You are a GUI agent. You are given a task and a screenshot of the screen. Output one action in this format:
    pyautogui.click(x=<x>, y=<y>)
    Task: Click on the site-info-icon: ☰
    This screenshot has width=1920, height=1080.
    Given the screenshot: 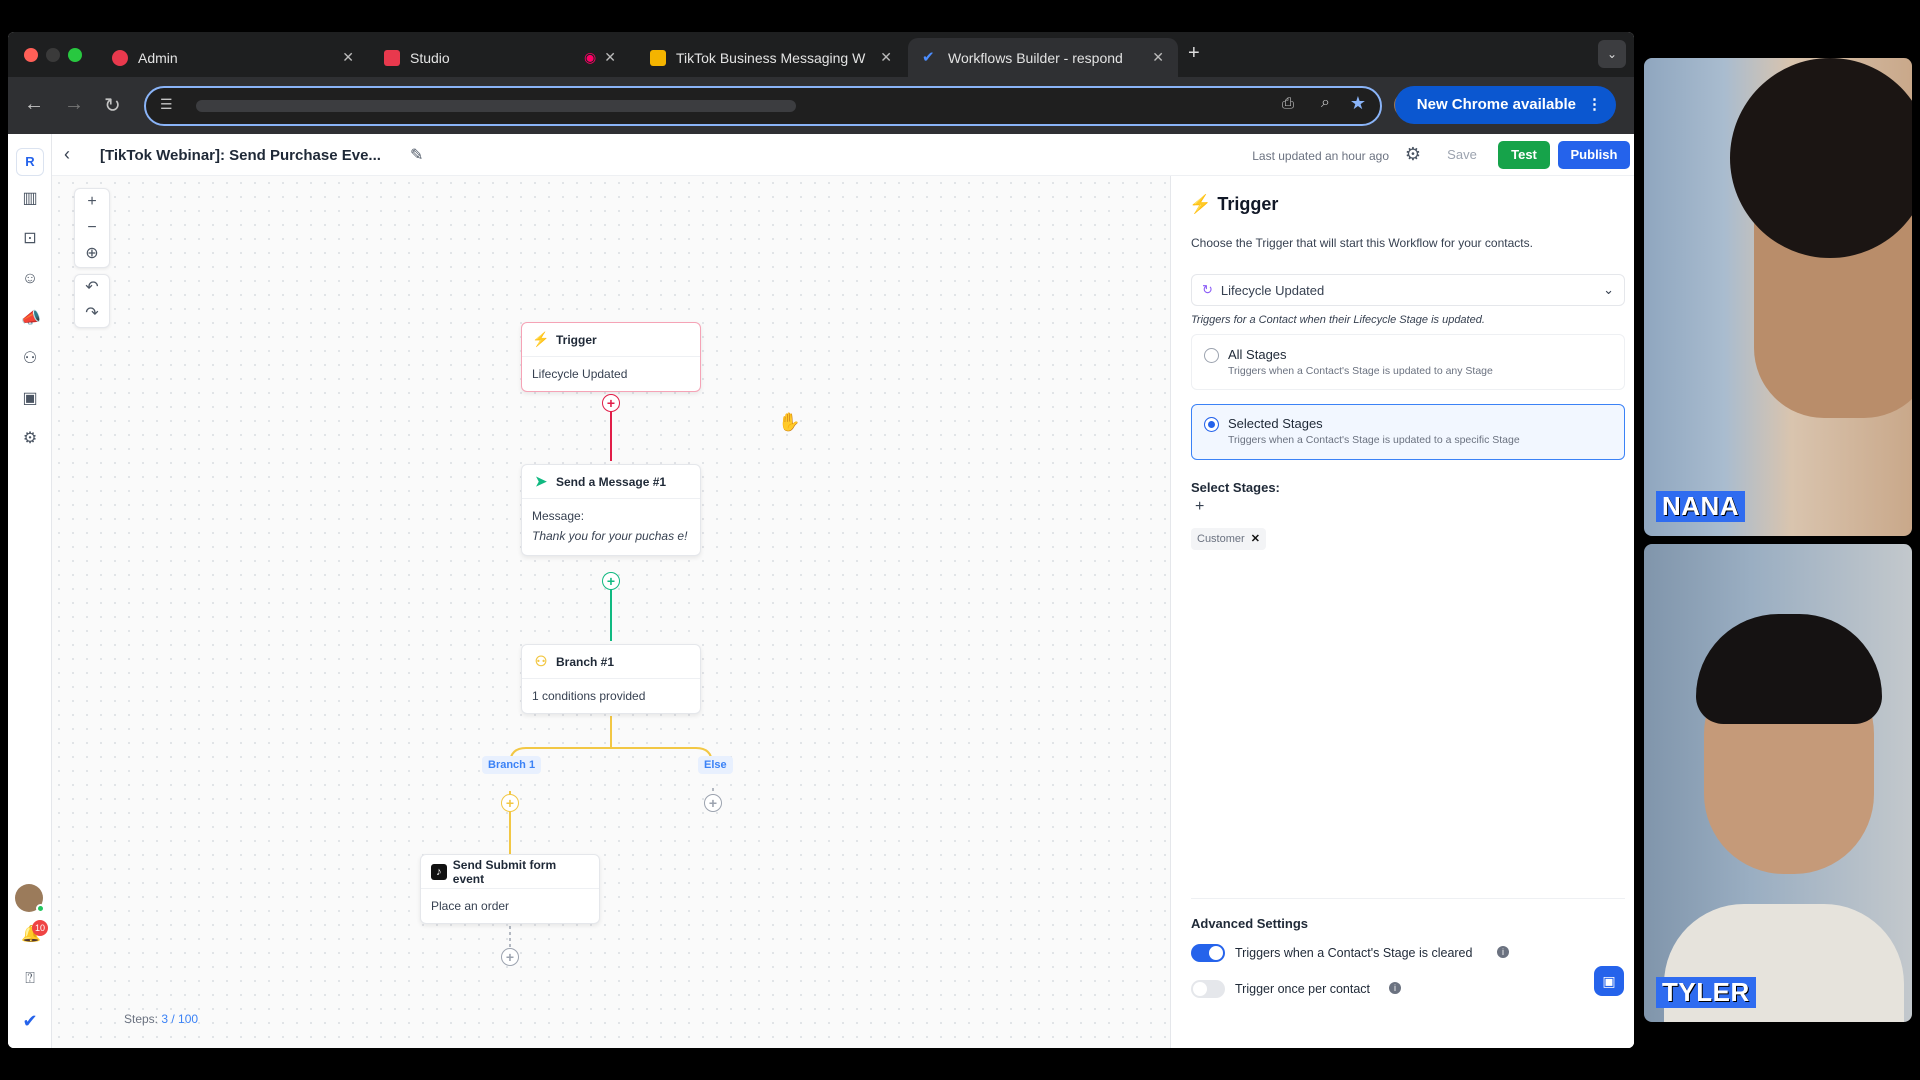 What is the action you would take?
    pyautogui.click(x=166, y=104)
    